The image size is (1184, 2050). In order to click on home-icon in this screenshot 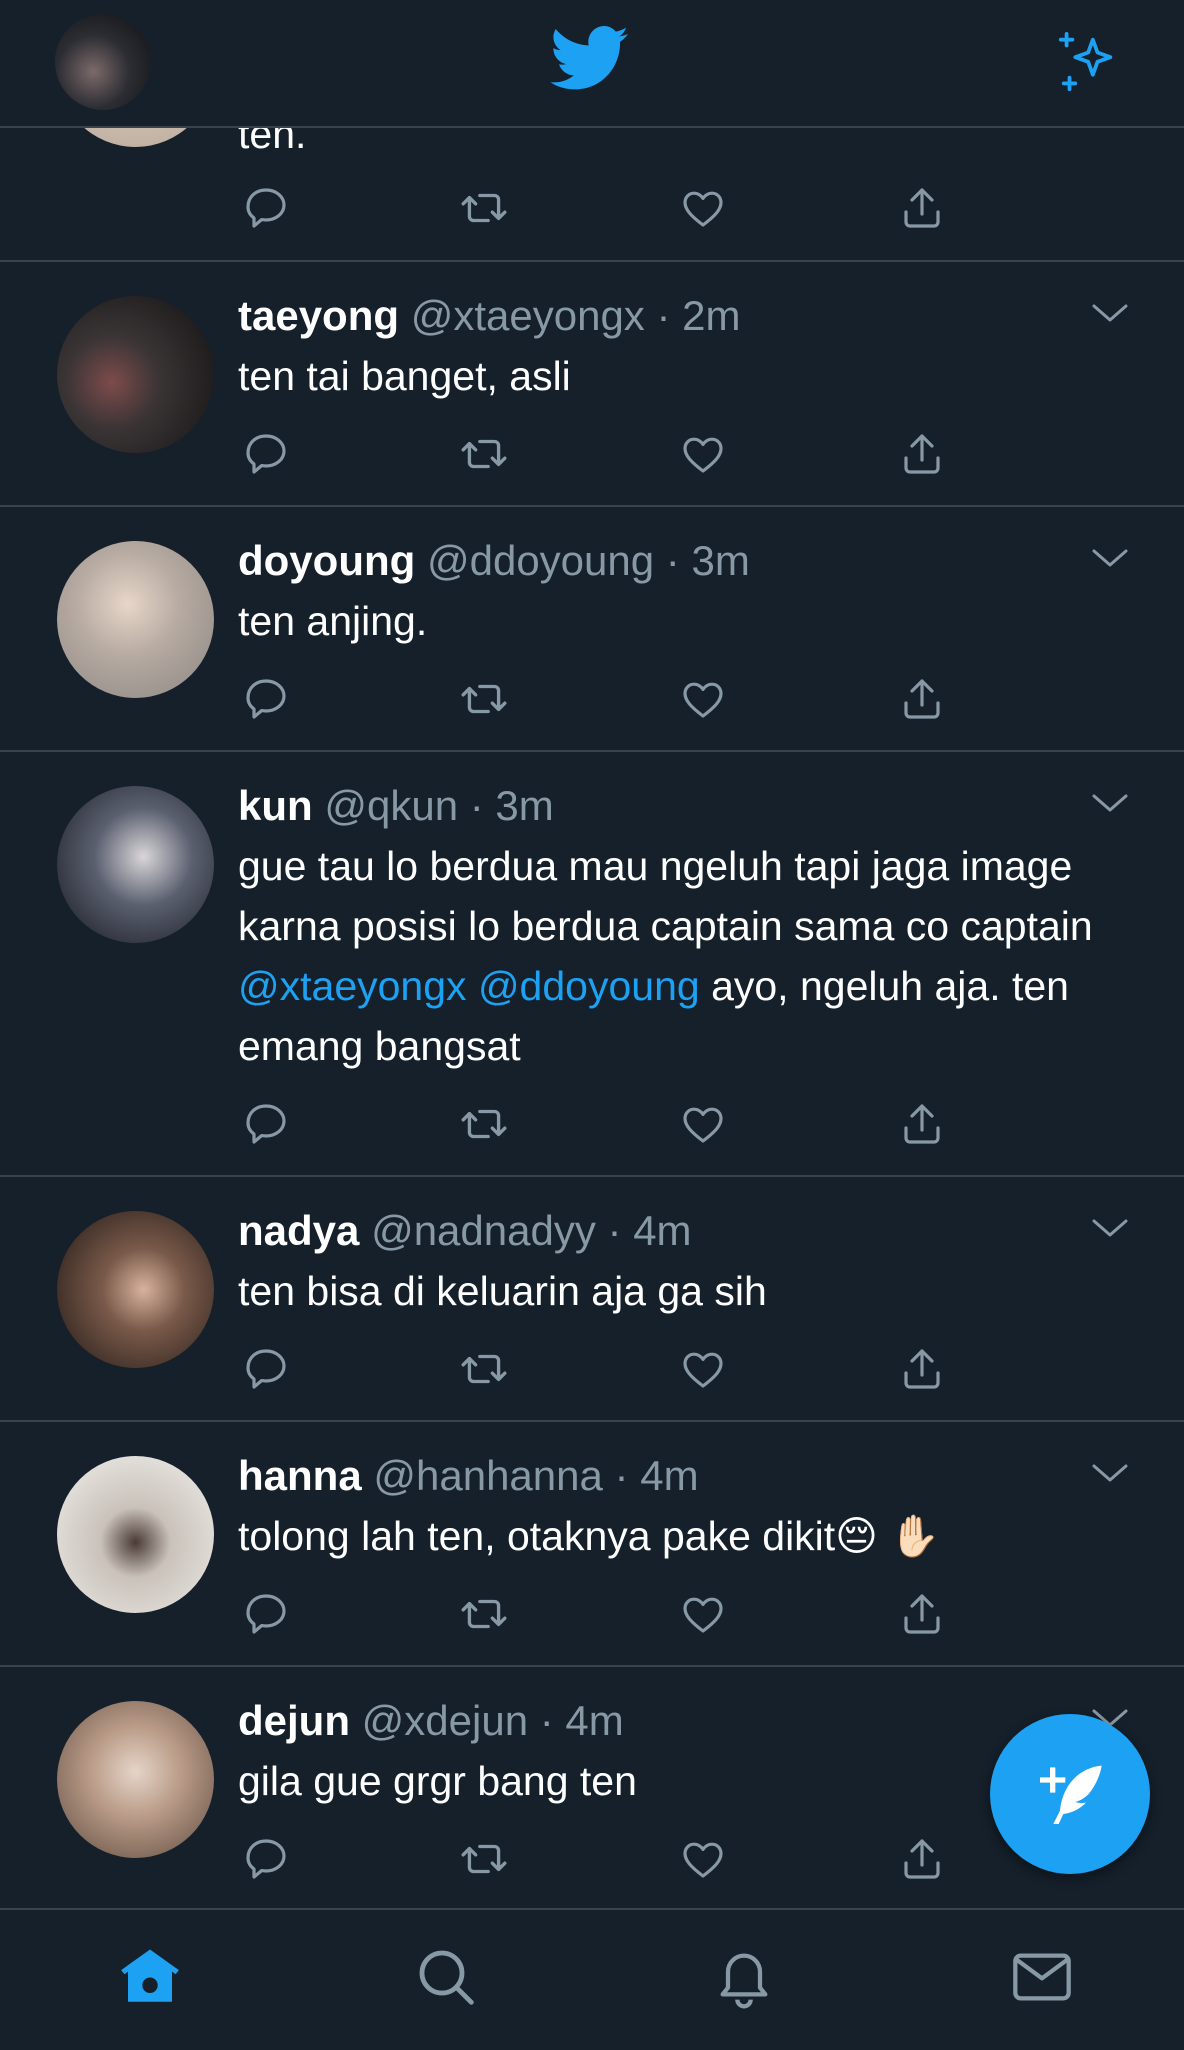, I will do `click(150, 1977)`.